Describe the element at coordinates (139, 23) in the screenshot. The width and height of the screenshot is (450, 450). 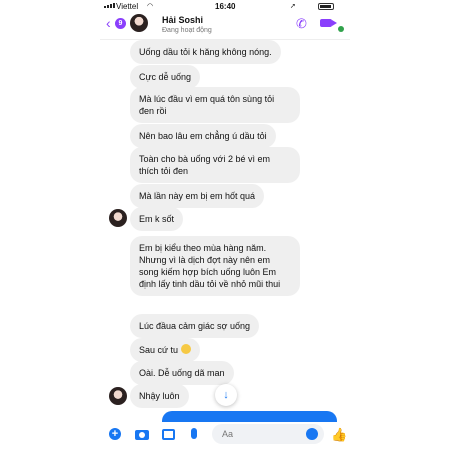
I see `contact-avatar` at that location.